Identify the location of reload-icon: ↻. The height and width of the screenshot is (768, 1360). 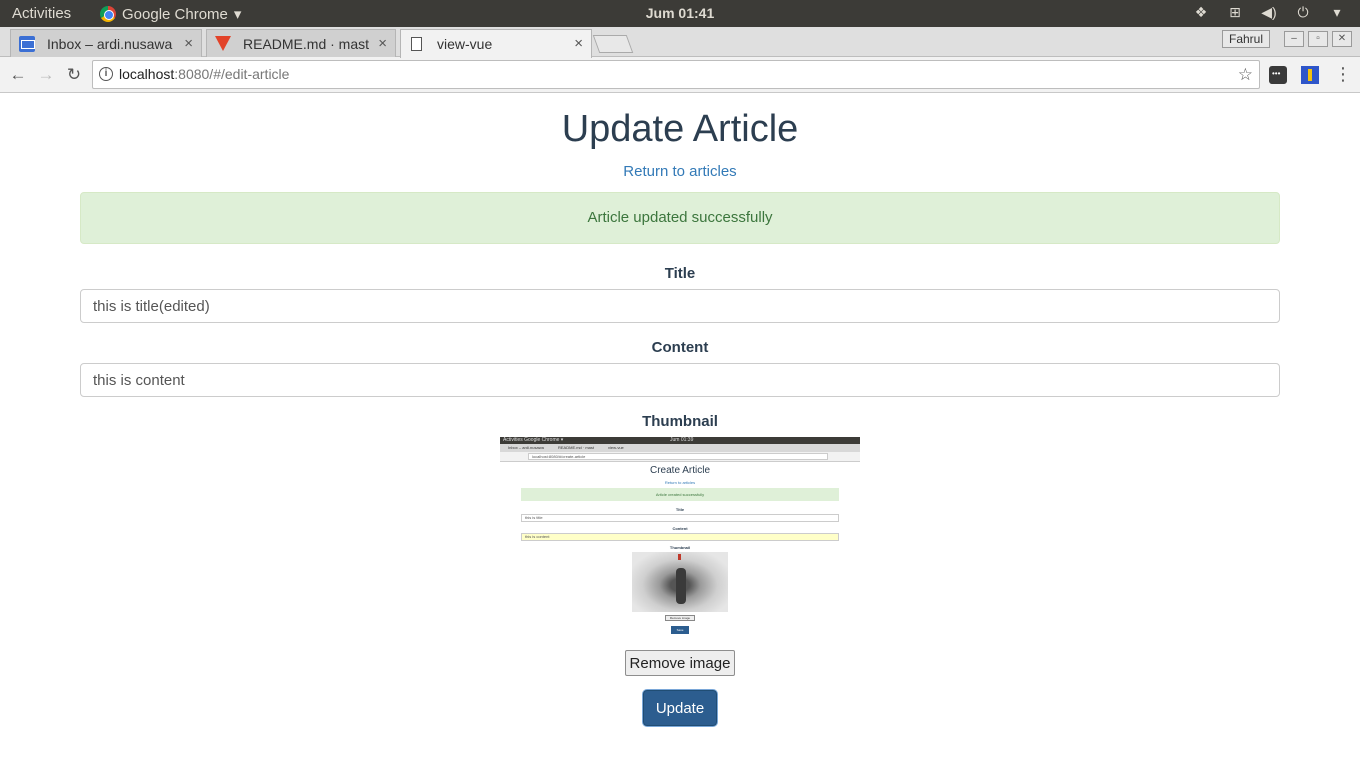
(74, 75).